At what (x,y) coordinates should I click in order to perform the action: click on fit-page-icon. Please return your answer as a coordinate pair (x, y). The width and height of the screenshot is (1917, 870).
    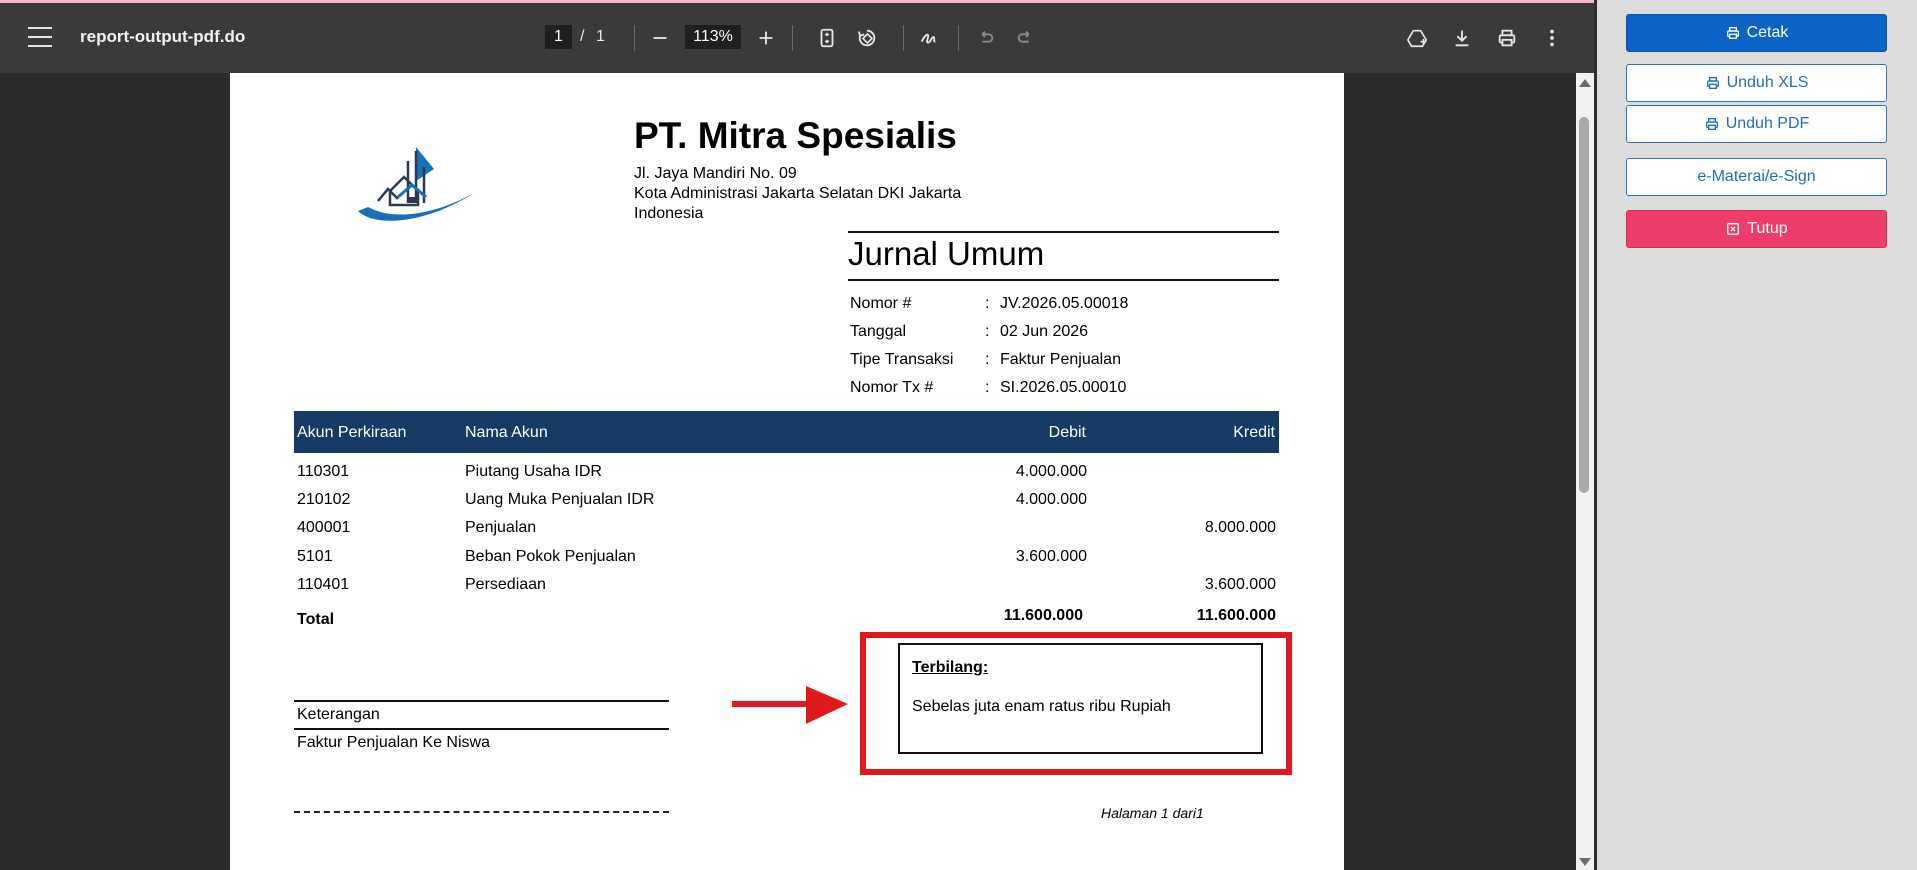
    Looking at the image, I should click on (827, 38).